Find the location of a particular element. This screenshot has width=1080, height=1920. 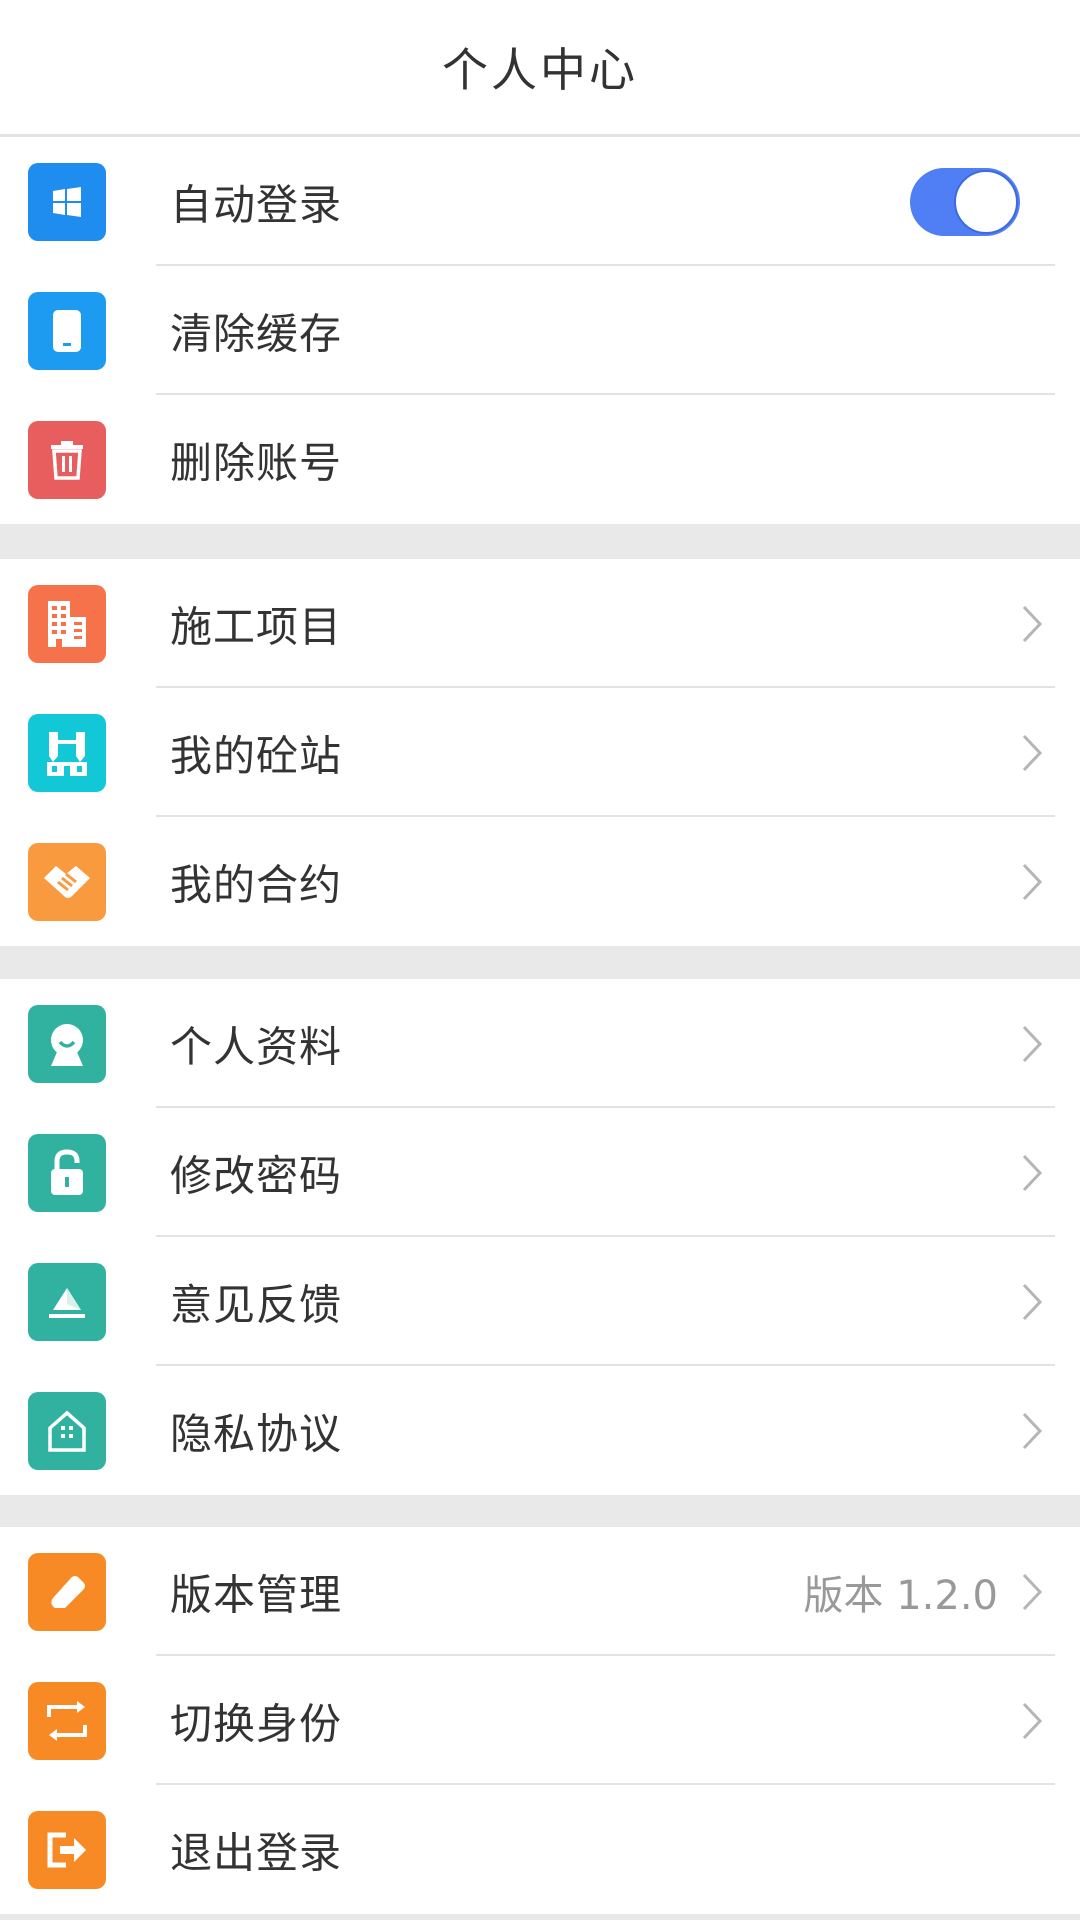

toggle-knob is located at coordinates (986, 201).